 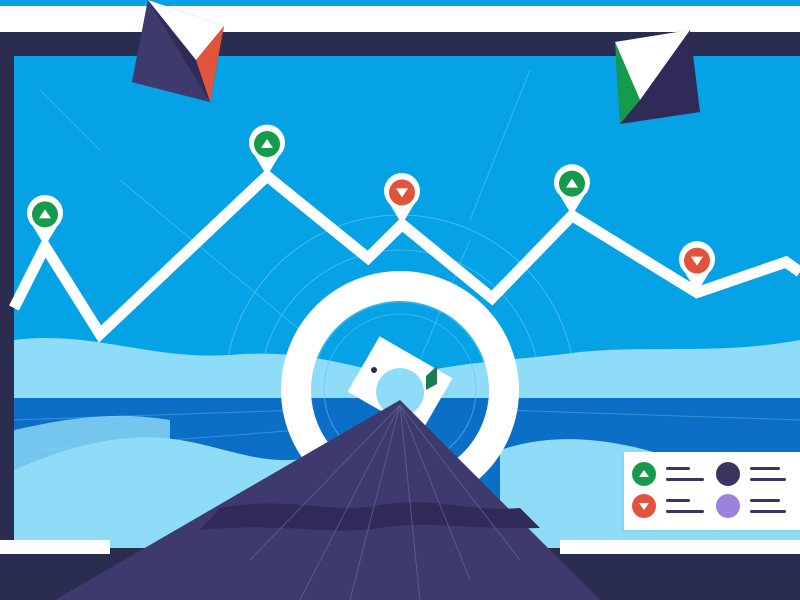 What do you see at coordinates (644, 506) in the screenshot?
I see `legend-down-icon` at bounding box center [644, 506].